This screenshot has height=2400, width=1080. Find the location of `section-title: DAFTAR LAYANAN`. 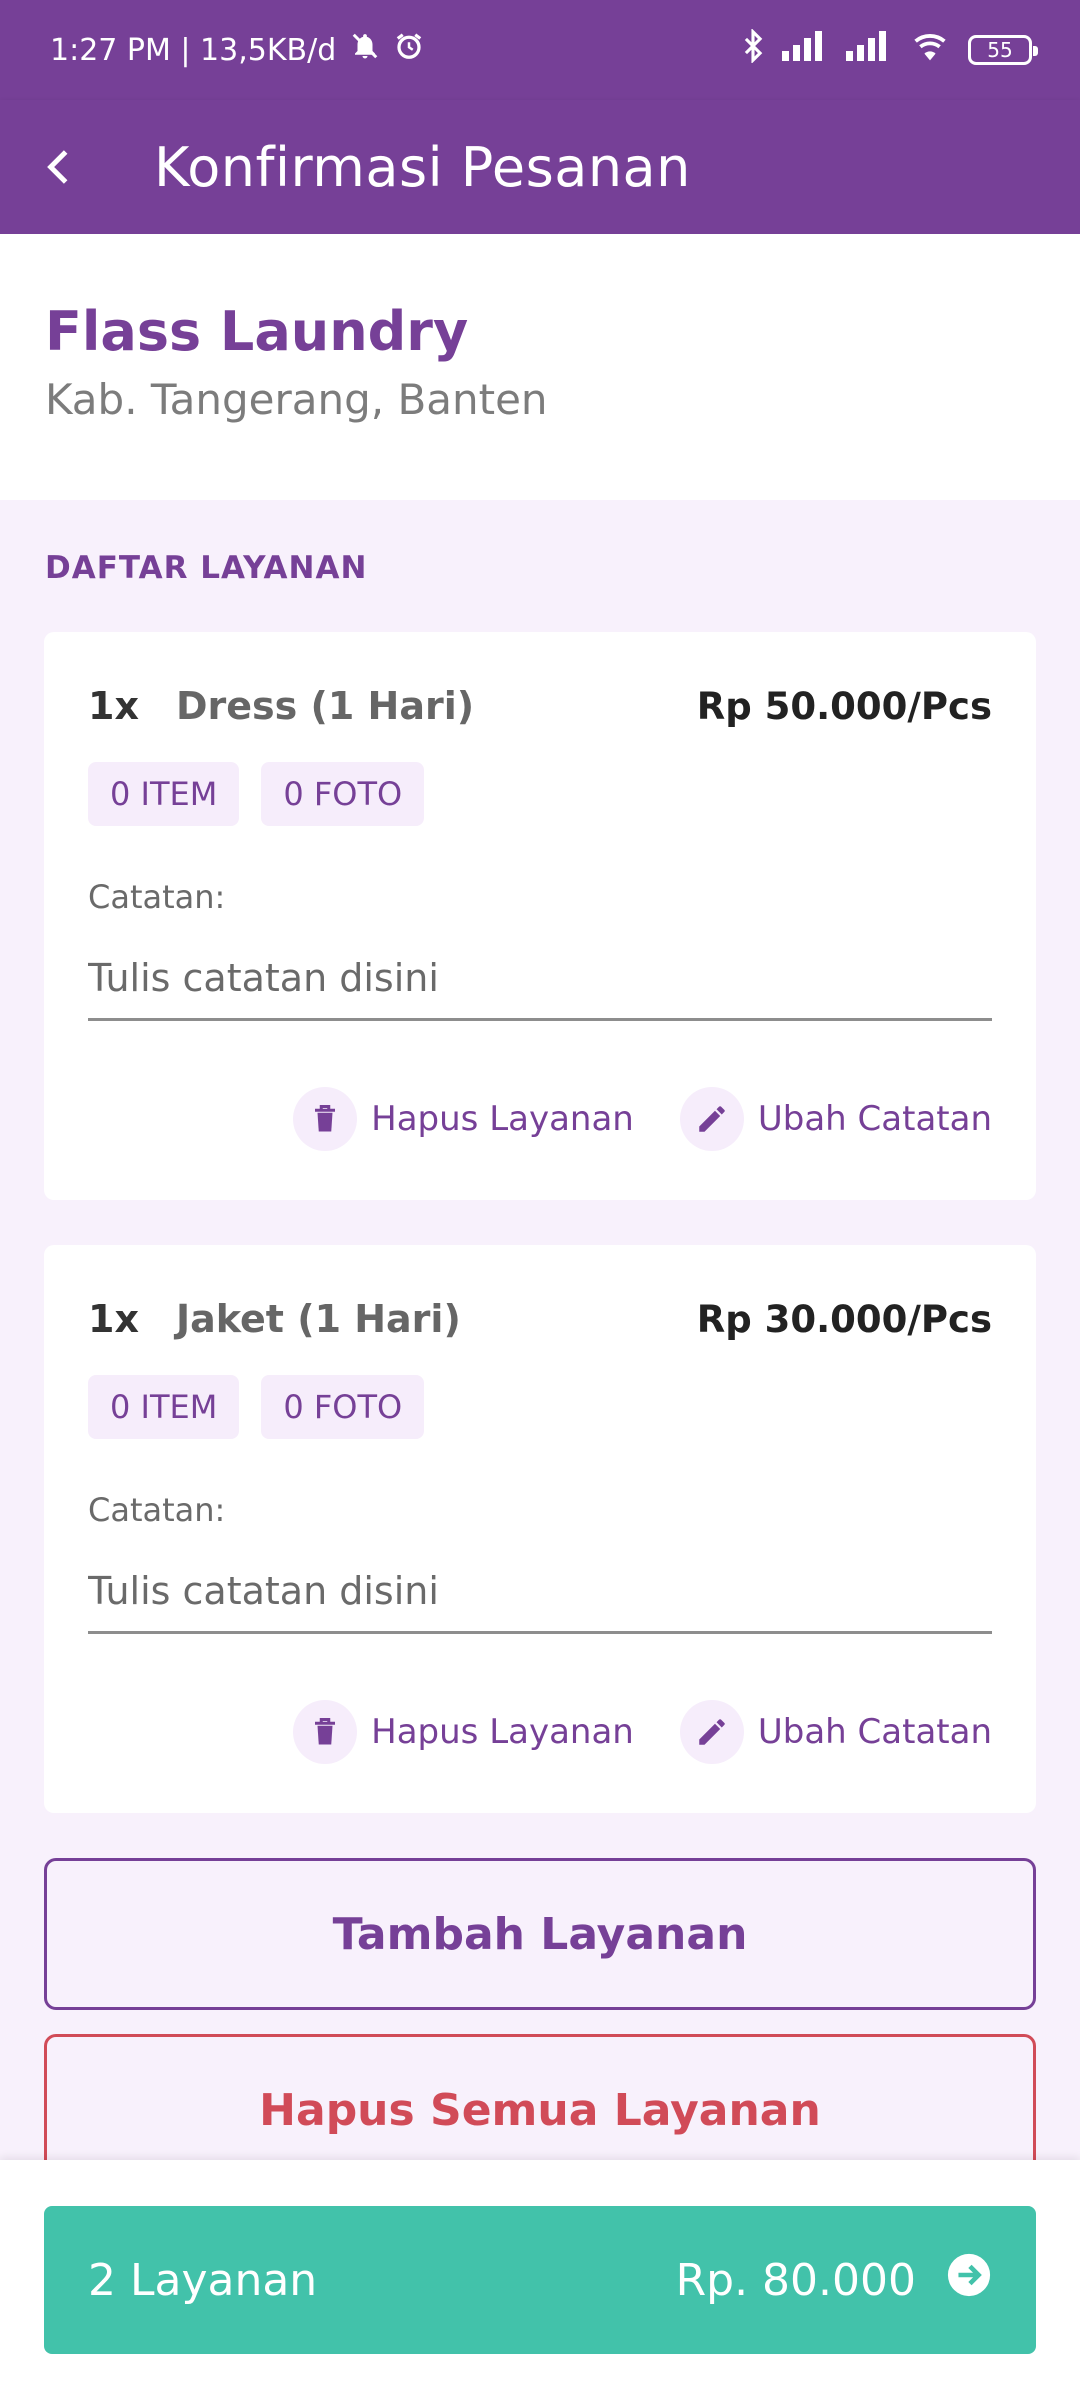

section-title: DAFTAR LAYANAN is located at coordinates (206, 568).